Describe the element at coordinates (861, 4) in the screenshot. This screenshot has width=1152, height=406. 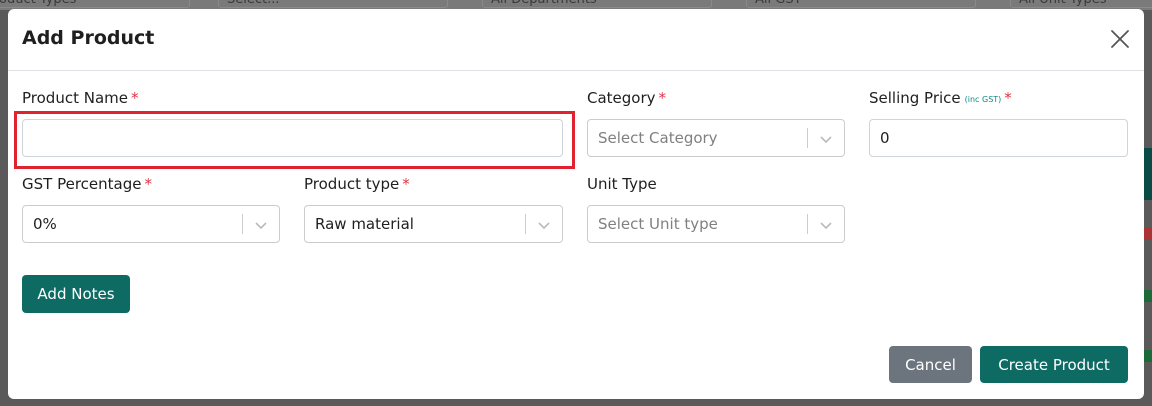
I see `background-filter-gst: All GST` at that location.